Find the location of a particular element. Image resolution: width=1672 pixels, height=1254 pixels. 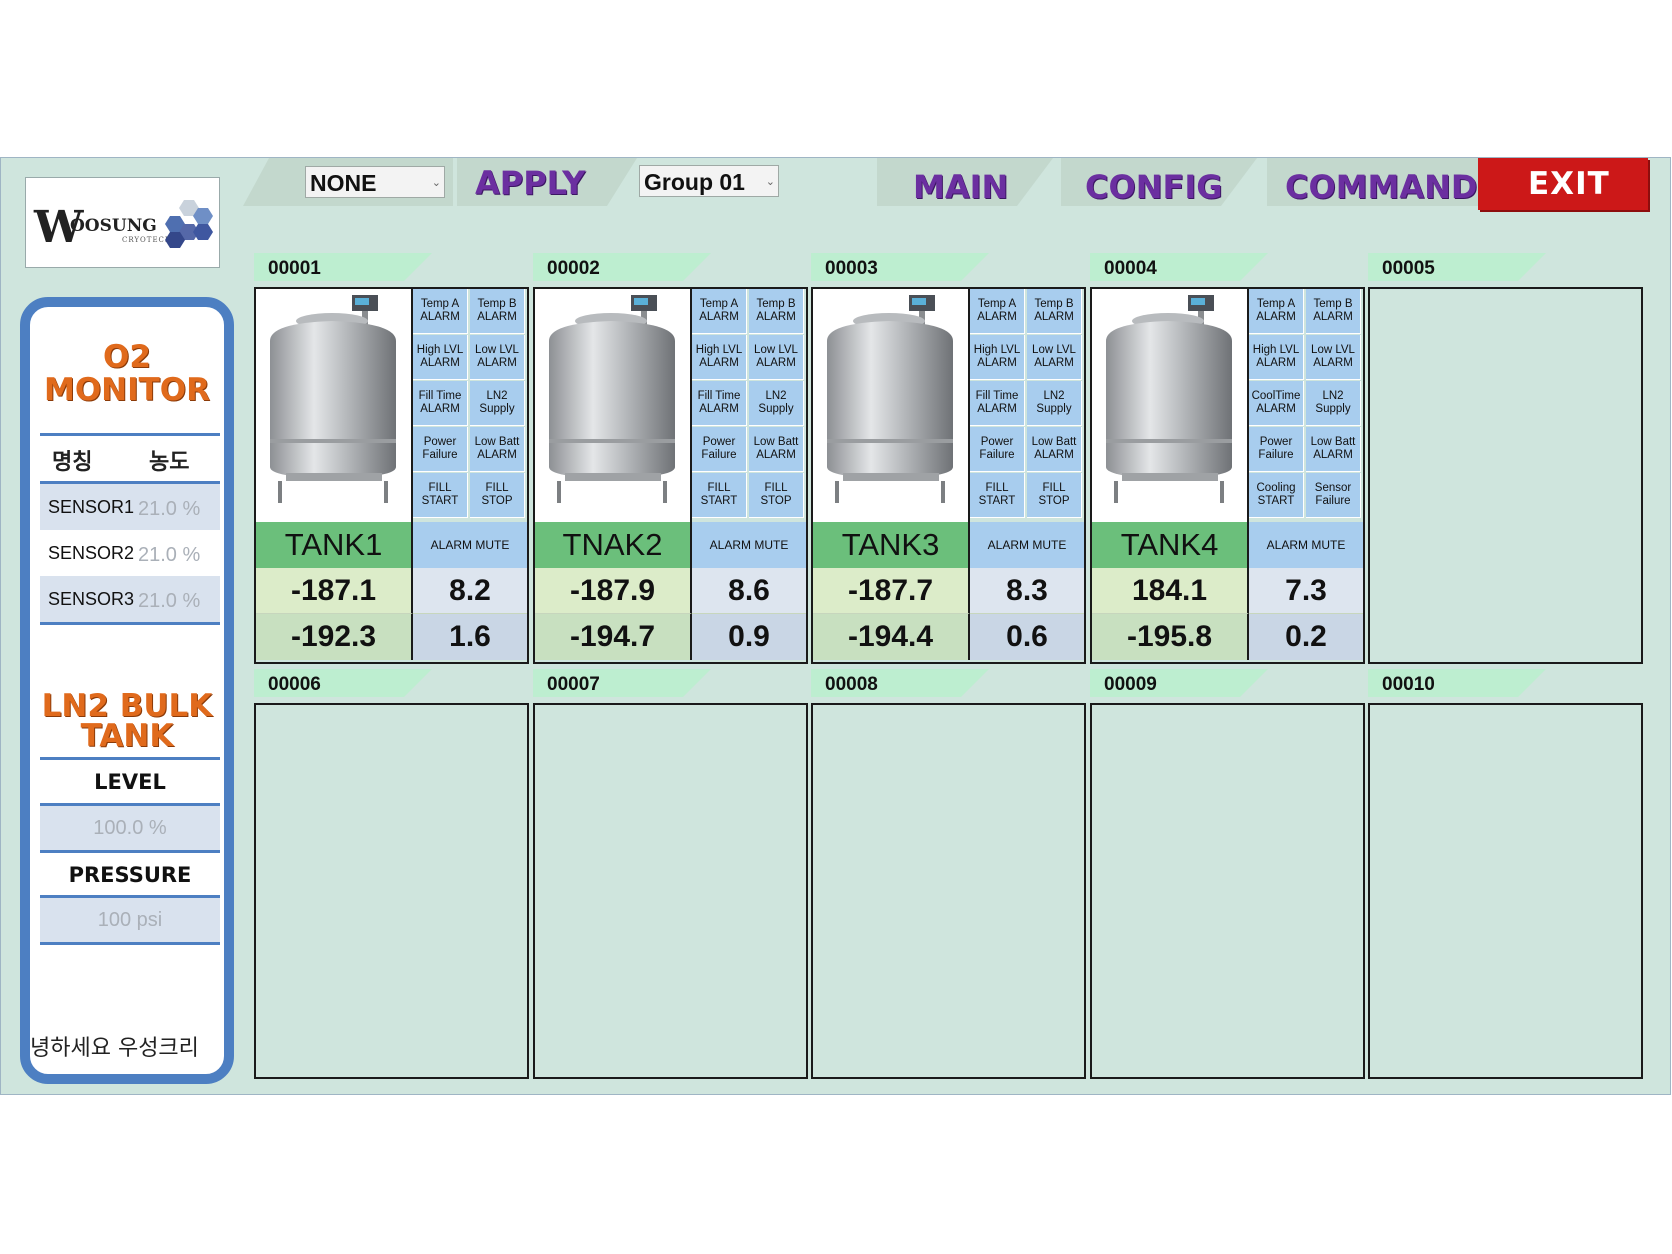

temp-a-value: 184.1 is located at coordinates (1170, 591).